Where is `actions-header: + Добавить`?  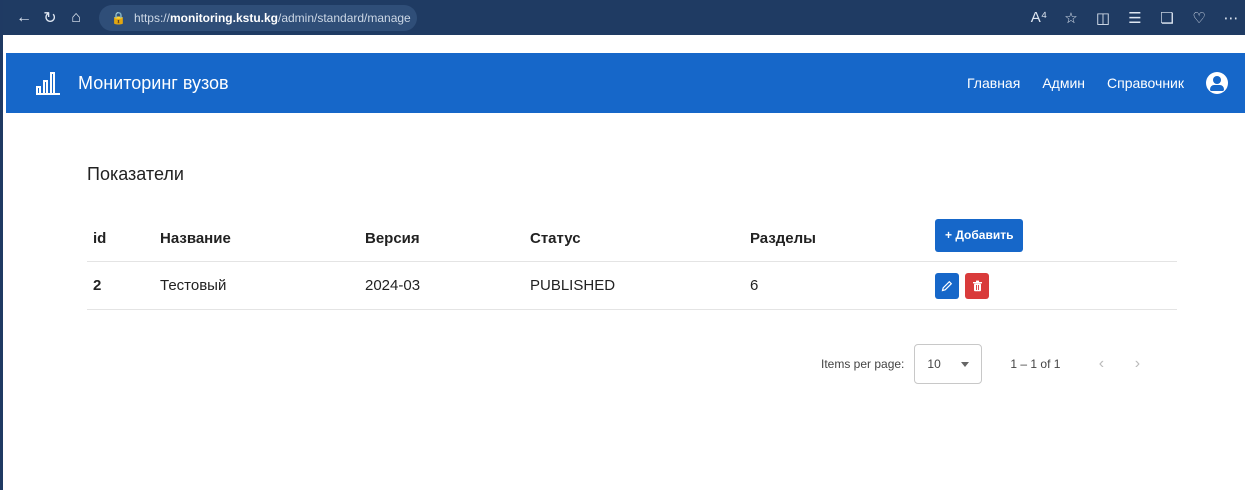 actions-header: + Добавить is located at coordinates (979, 235).